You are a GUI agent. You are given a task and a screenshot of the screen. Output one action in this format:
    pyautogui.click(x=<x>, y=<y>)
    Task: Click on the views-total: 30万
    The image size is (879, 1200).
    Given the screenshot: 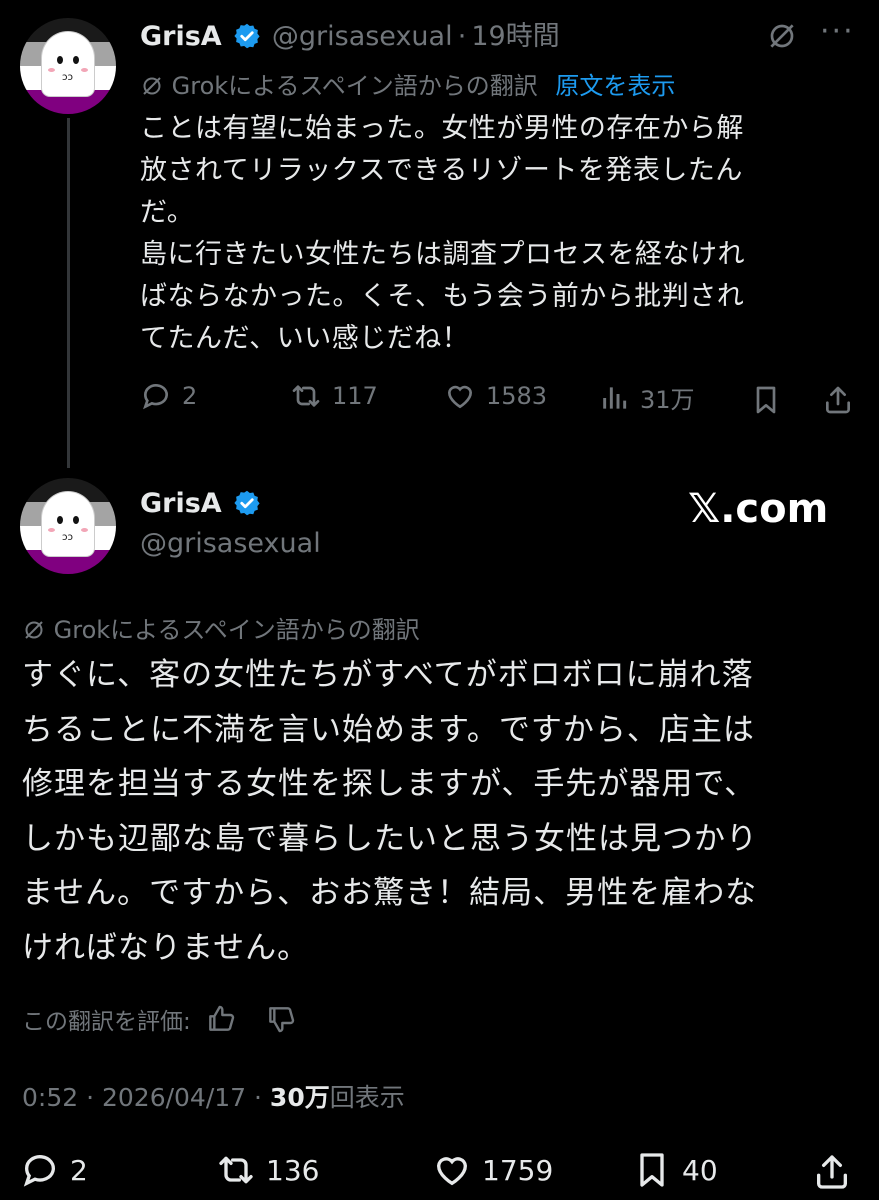 What is the action you would take?
    pyautogui.click(x=299, y=1097)
    